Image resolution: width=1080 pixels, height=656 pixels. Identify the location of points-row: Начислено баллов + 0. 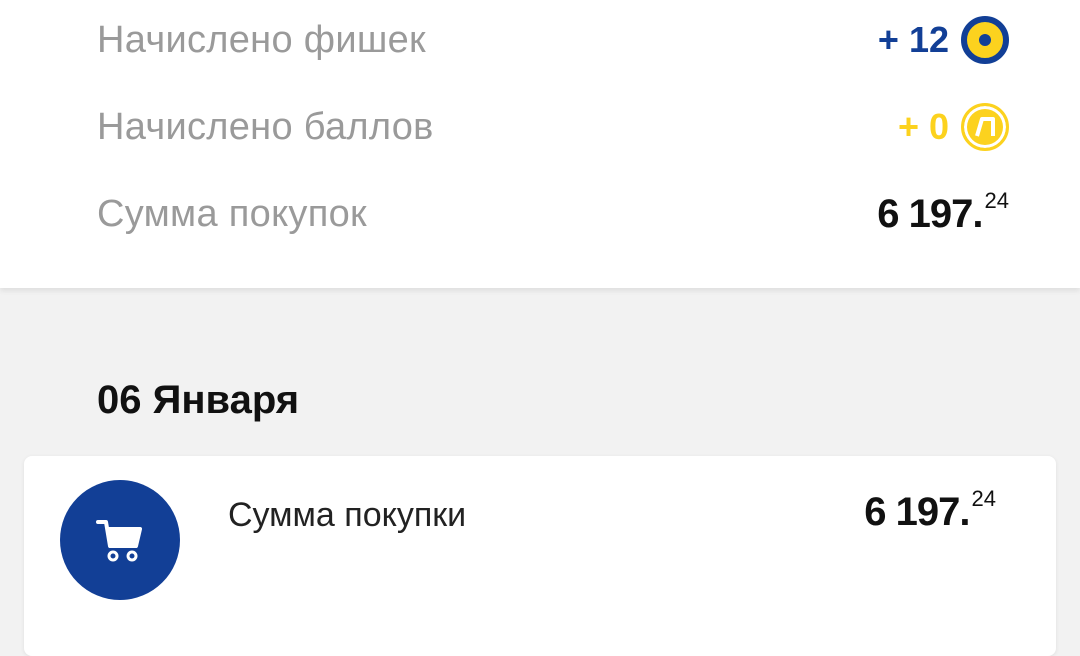
(553, 127).